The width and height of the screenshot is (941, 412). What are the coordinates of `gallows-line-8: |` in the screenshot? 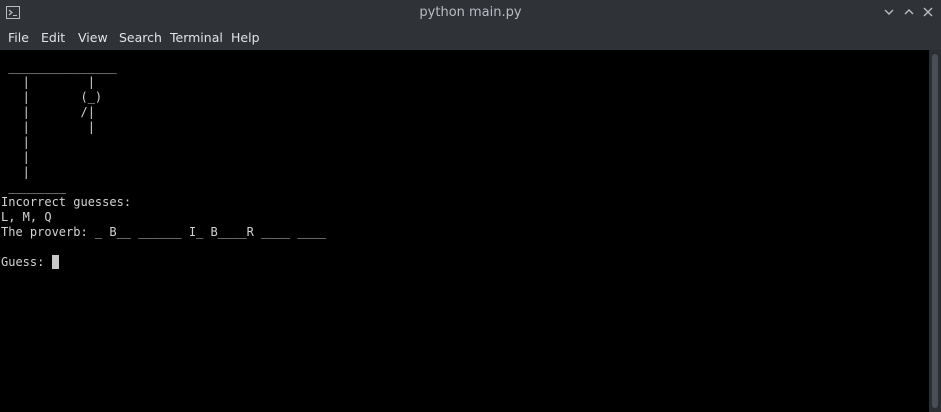 It's located at (15, 172).